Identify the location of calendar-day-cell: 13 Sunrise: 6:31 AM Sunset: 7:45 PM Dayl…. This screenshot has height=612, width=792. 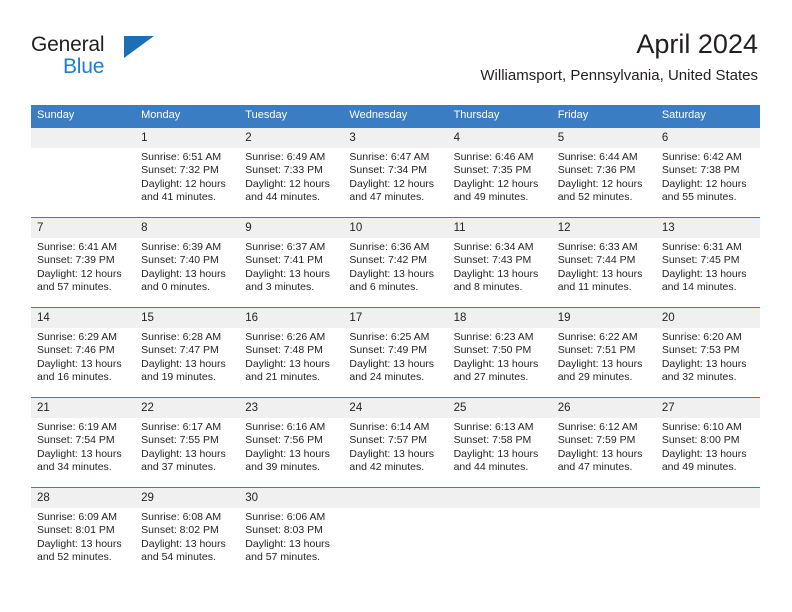
(707, 262).